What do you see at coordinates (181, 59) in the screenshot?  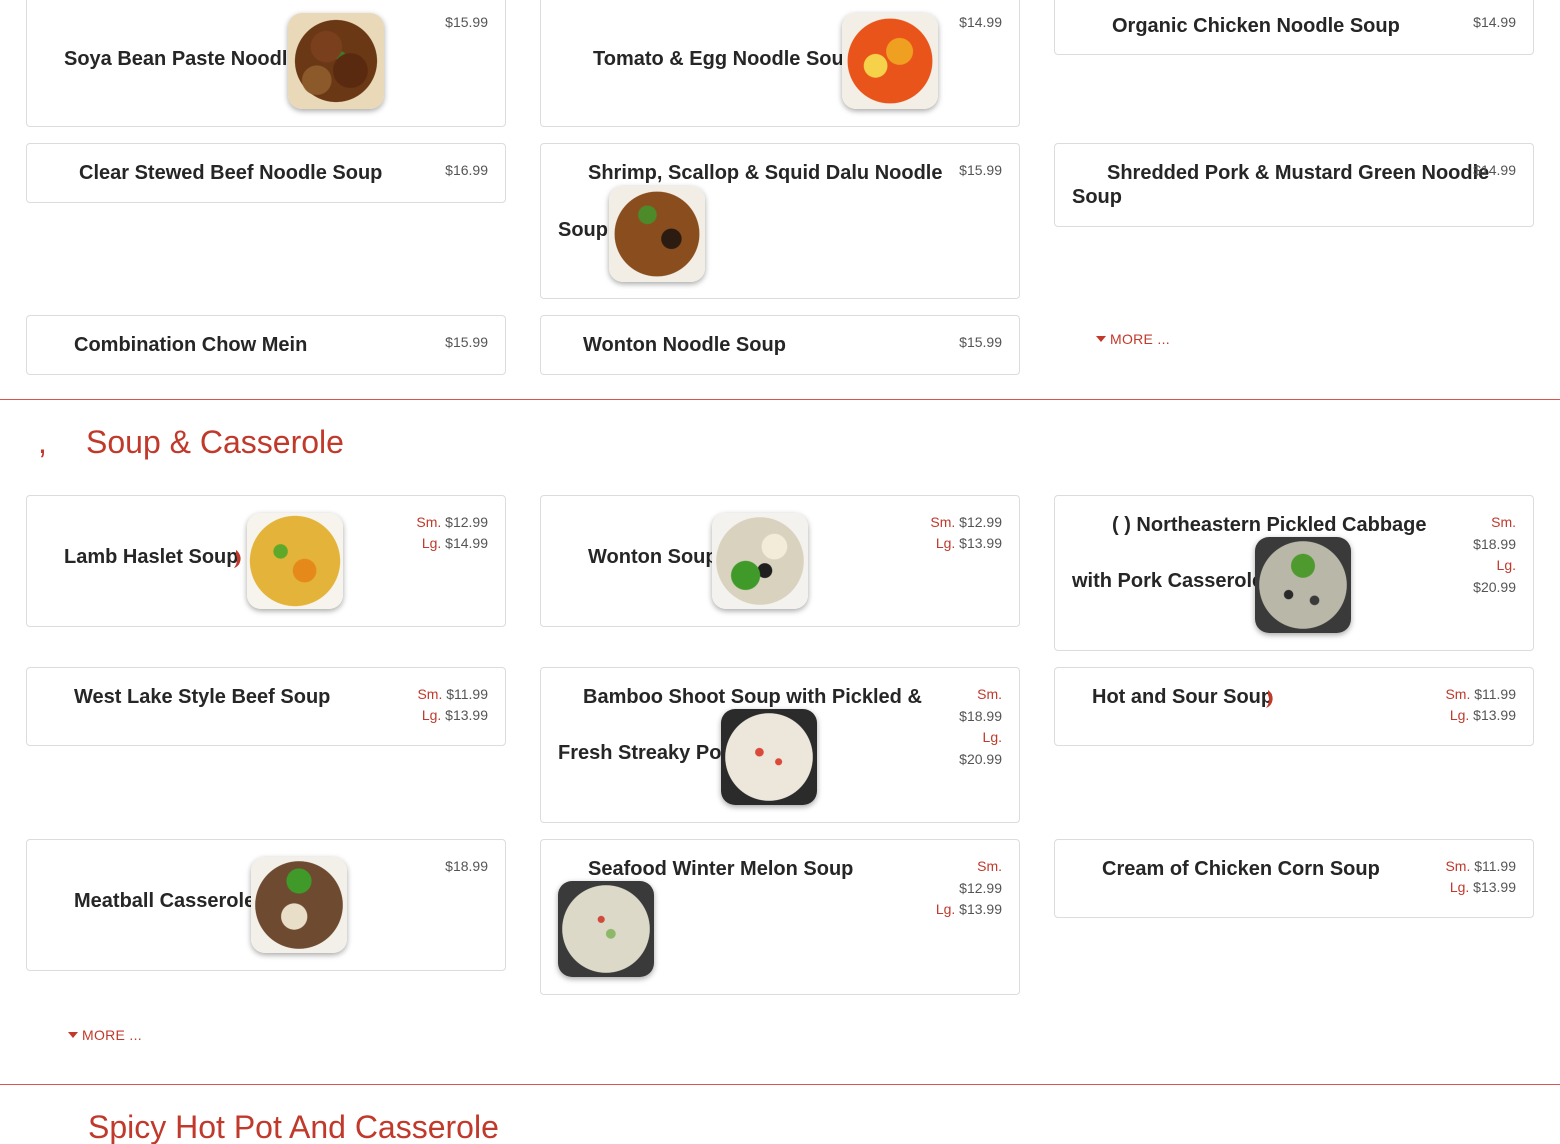 I see `item-name: Soya Bean Paste Noodle` at bounding box center [181, 59].